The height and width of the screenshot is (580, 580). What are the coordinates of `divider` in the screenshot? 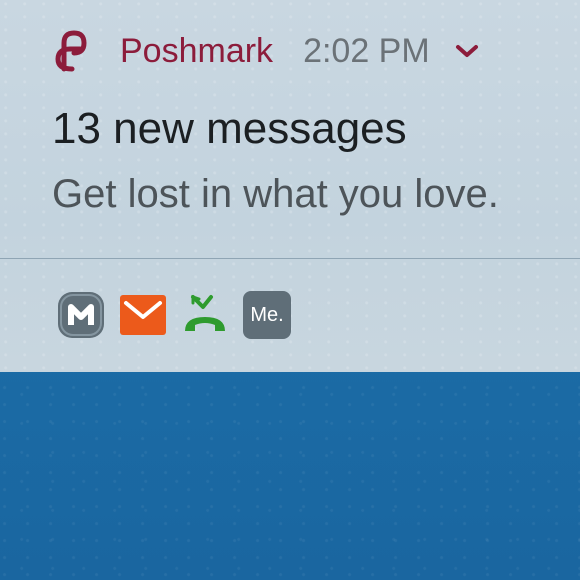 It's located at (290, 258).